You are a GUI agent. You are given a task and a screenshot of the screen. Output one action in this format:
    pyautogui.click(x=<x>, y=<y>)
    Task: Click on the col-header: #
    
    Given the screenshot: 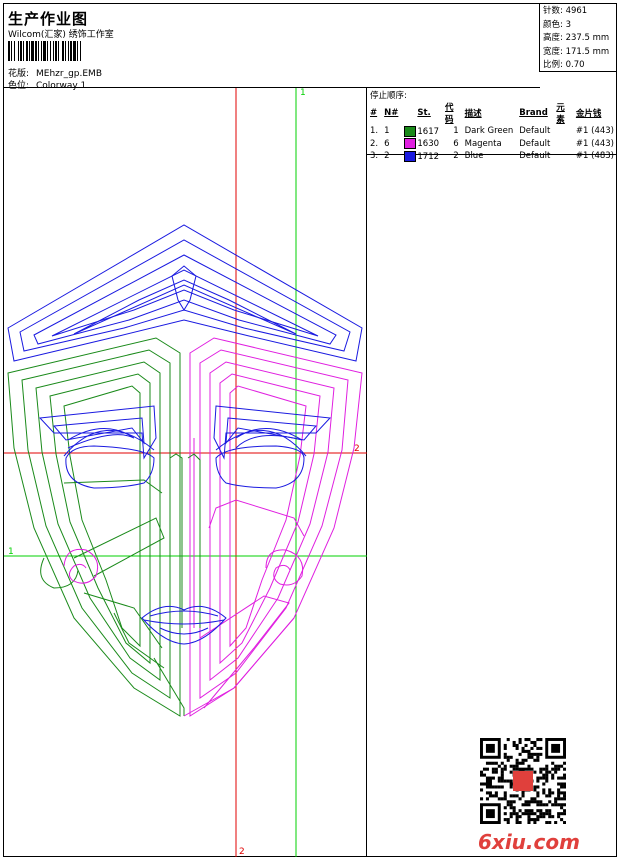 What is the action you would take?
    pyautogui.click(x=374, y=113)
    